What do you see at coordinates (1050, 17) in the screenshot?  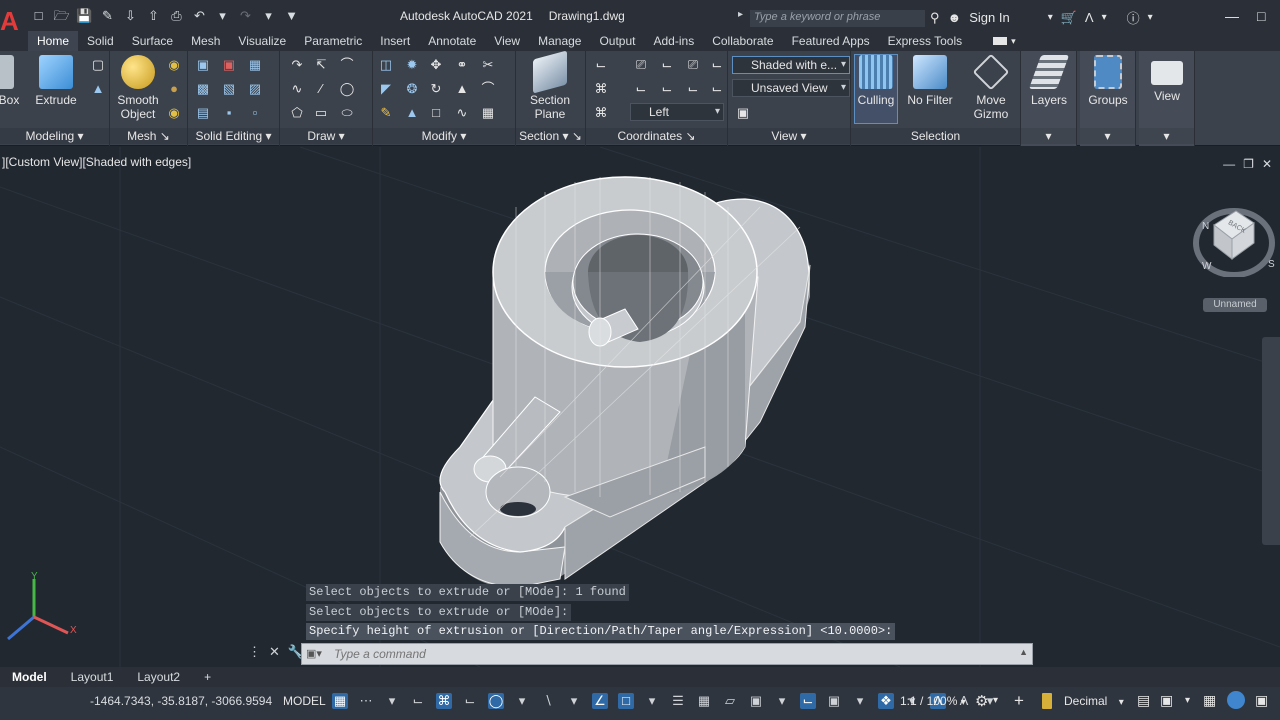 I see `sign-in-dropdown-icon: ▾` at bounding box center [1050, 17].